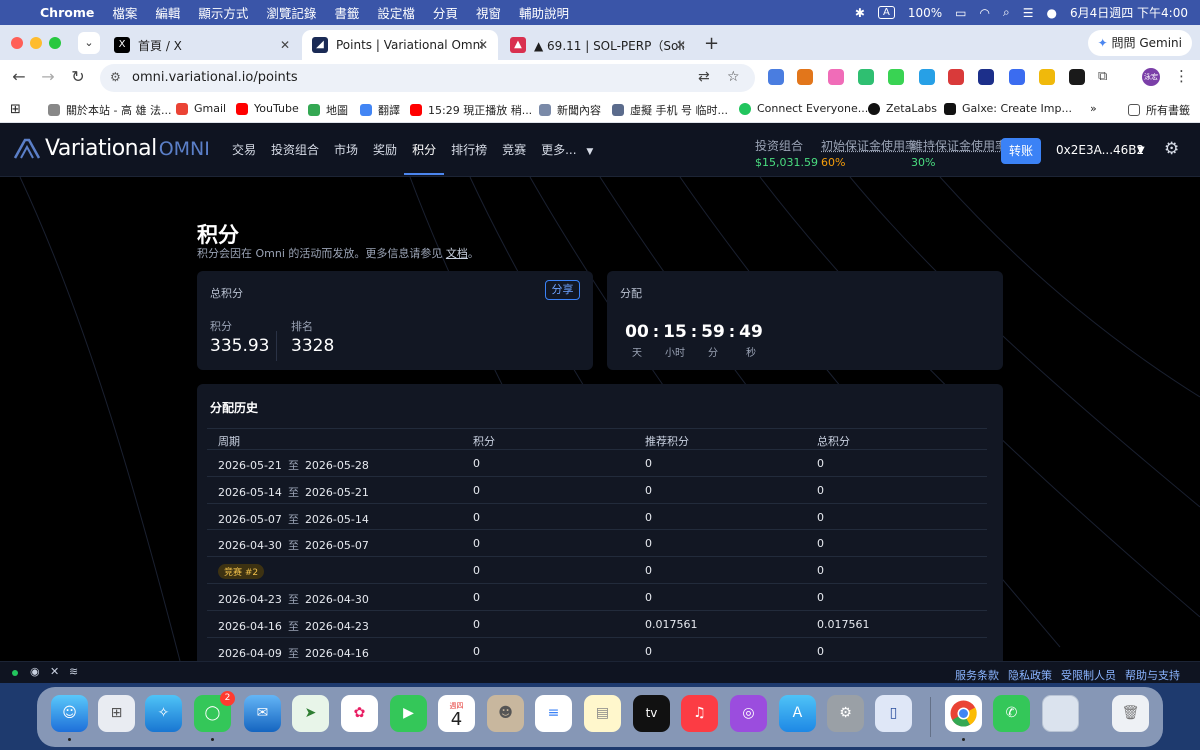 The image size is (1200, 750). I want to click on apple-tv-icon: tv, so click(651, 713).